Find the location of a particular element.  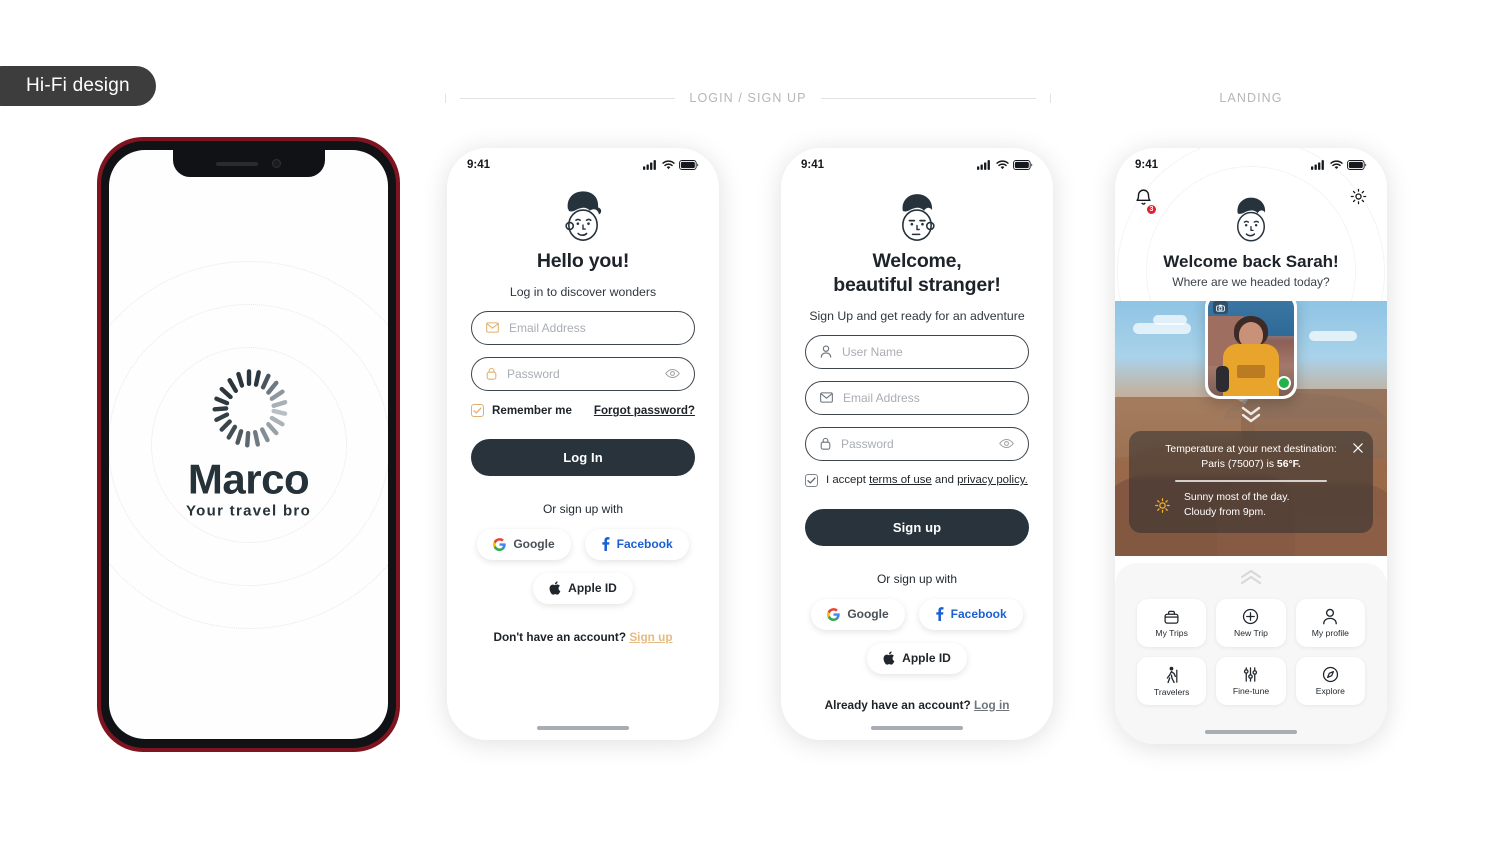

tile-fine-tune: Fine-tune is located at coordinates (1251, 681).